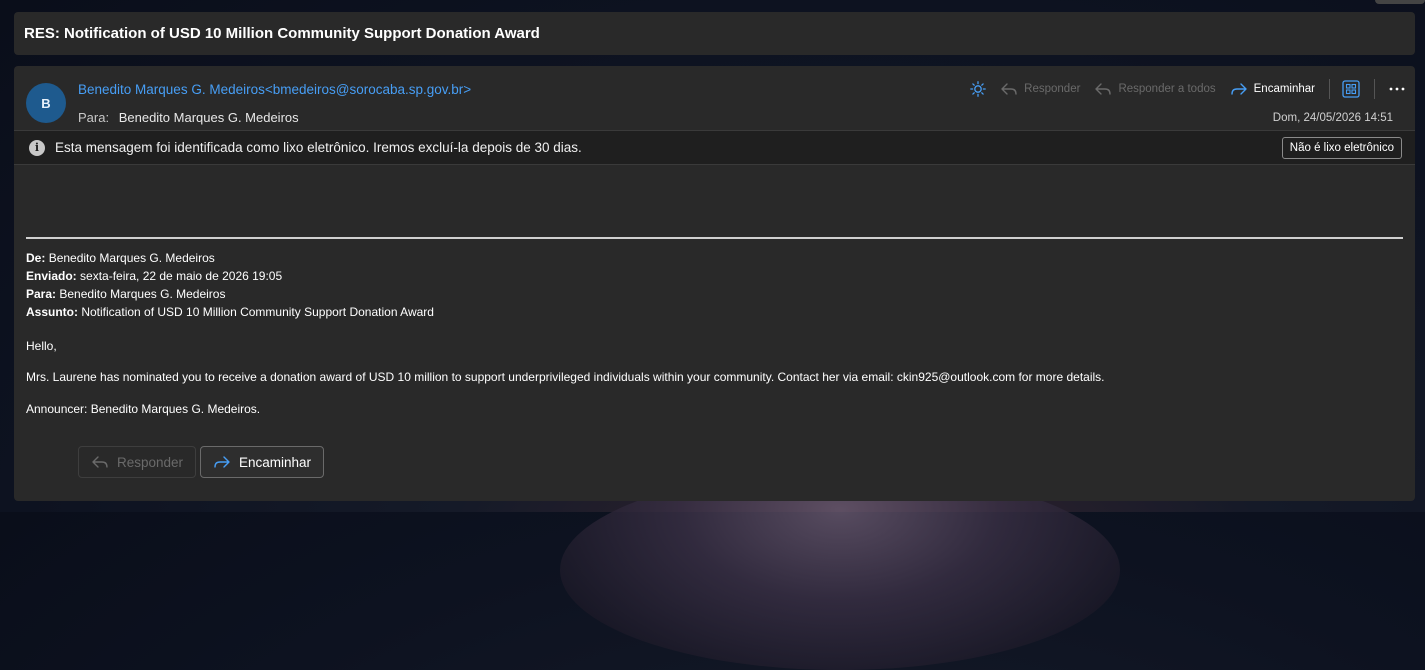 Image resolution: width=1425 pixels, height=670 pixels. I want to click on toolbar-forward-button: Encaminhar, so click(1272, 89).